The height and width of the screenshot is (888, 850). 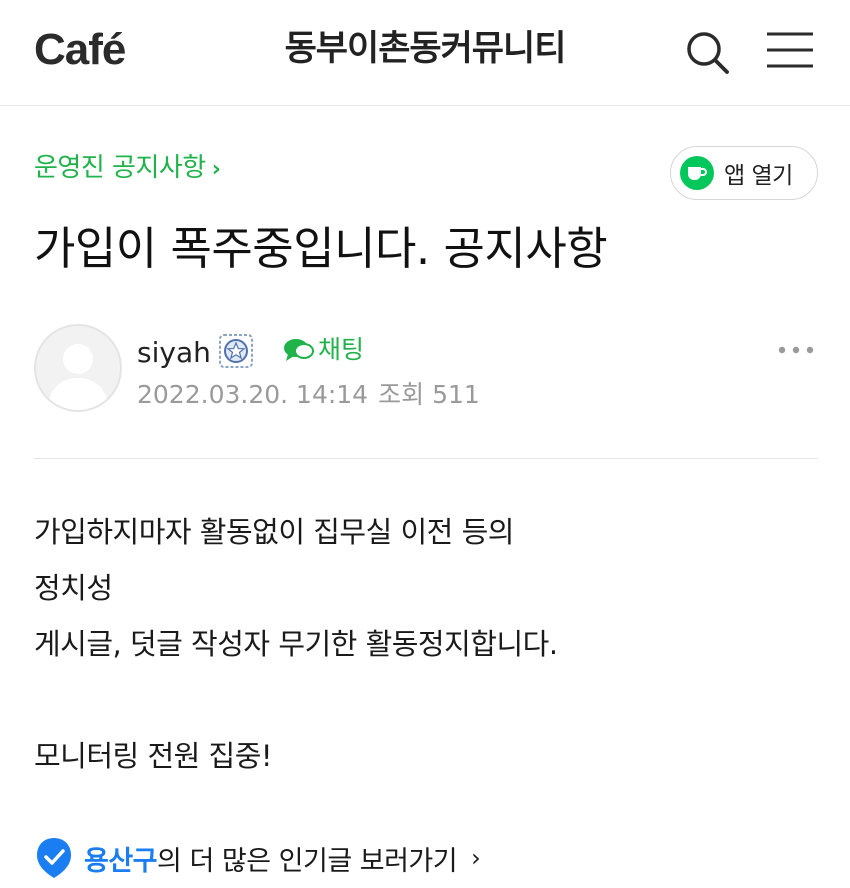 I want to click on body-line: 가입하지마자 활동없이 집무실 이전 등의, so click(x=274, y=532).